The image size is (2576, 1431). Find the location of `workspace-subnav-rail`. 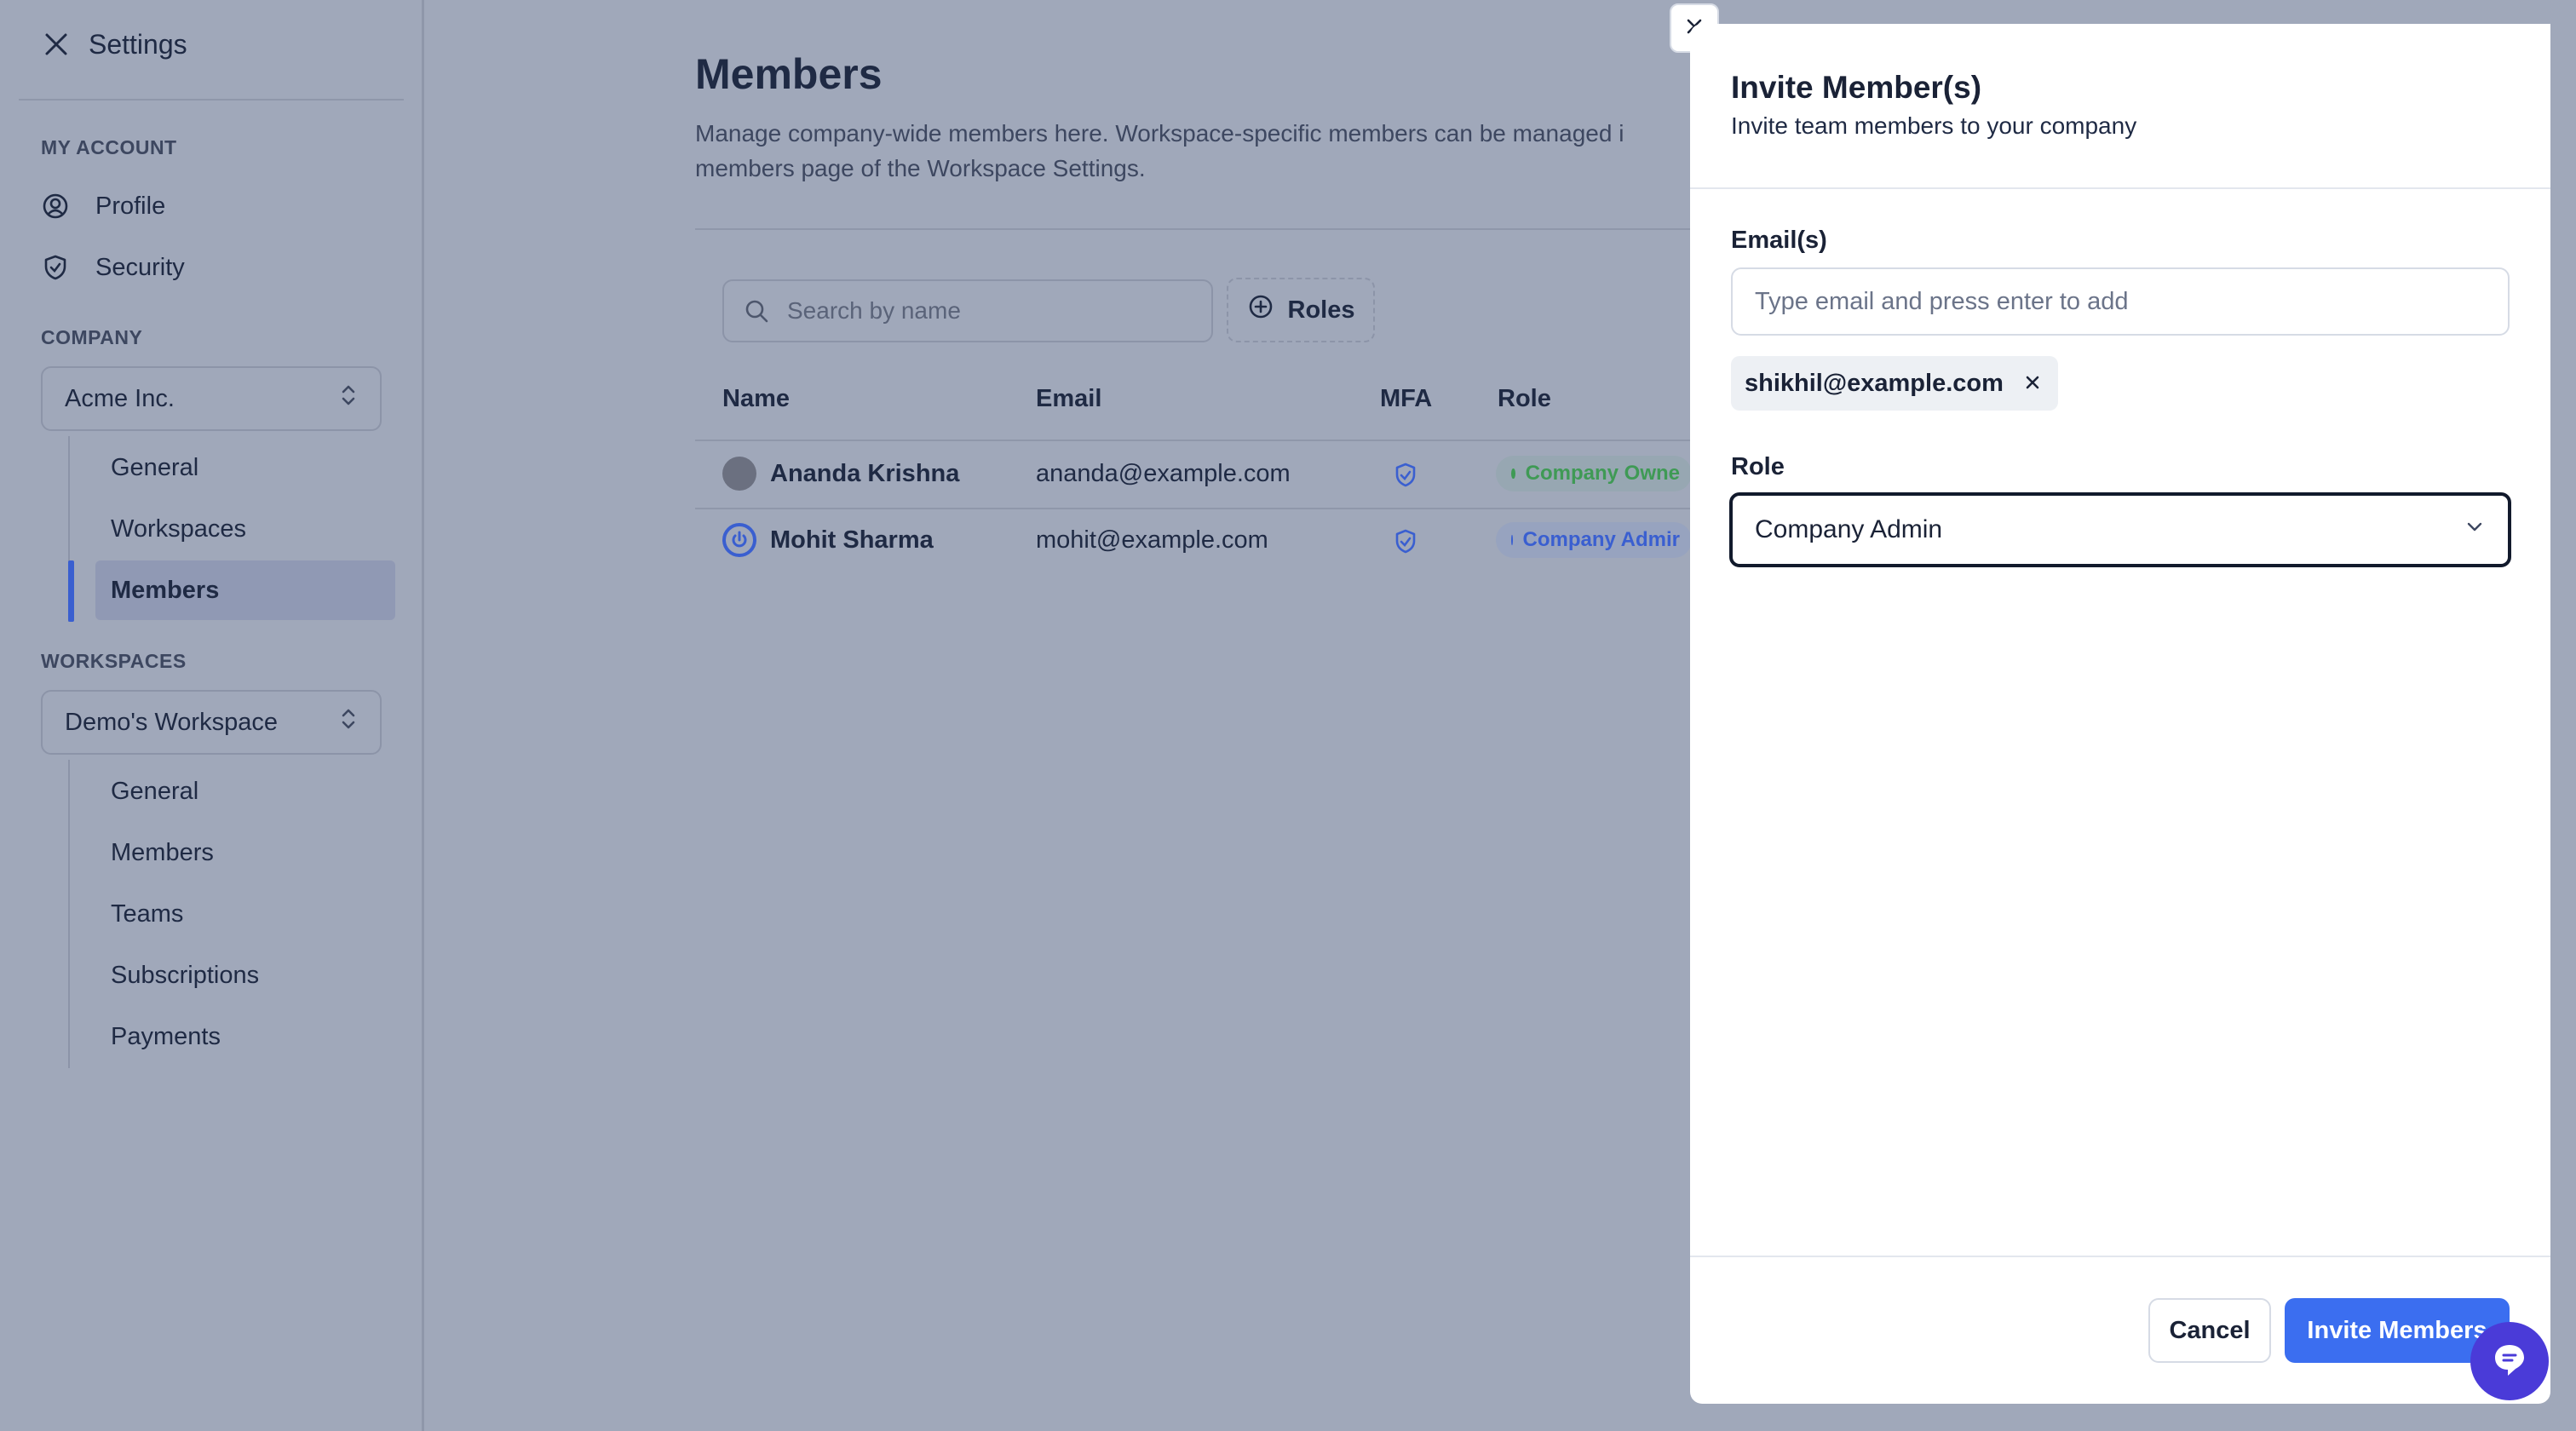

workspace-subnav-rail is located at coordinates (69, 914).